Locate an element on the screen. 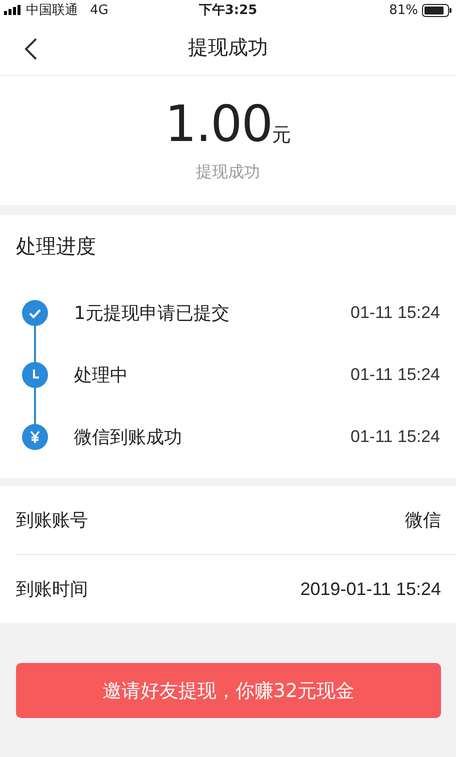 The width and height of the screenshot is (456, 757). battery-percent: 81% is located at coordinates (403, 10).